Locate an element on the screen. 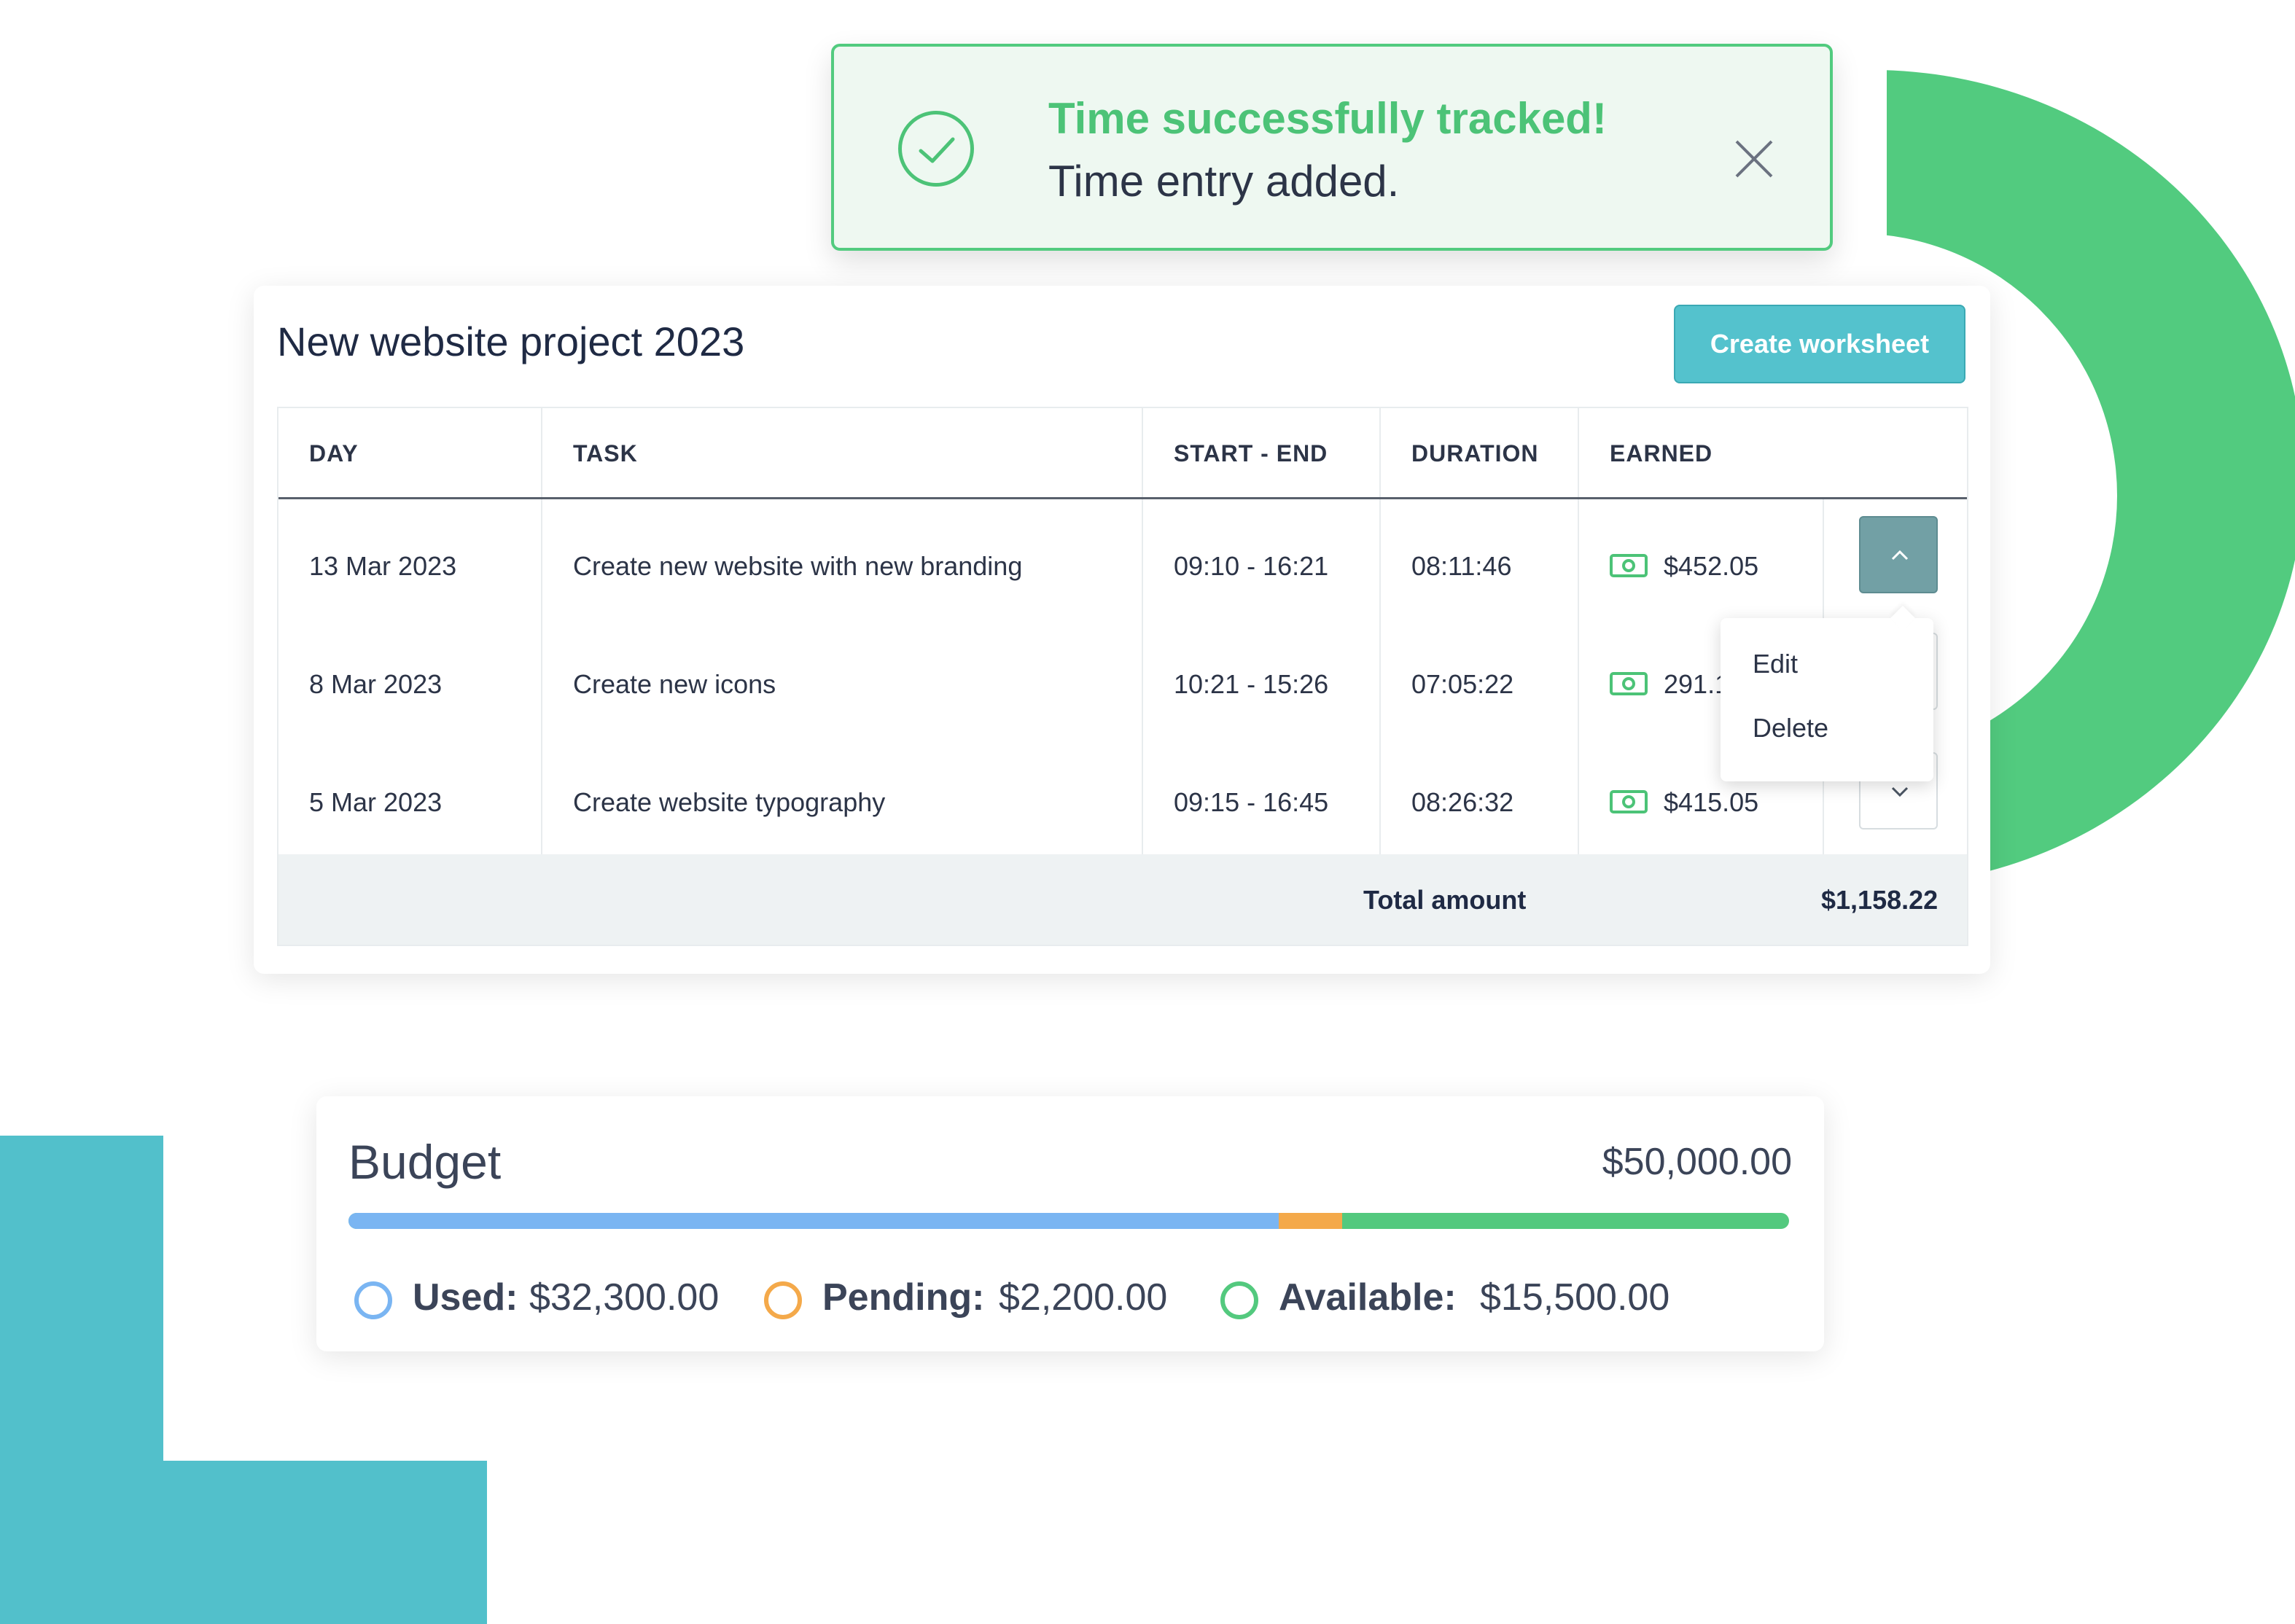  budget-progress-bar is located at coordinates (1069, 1221).